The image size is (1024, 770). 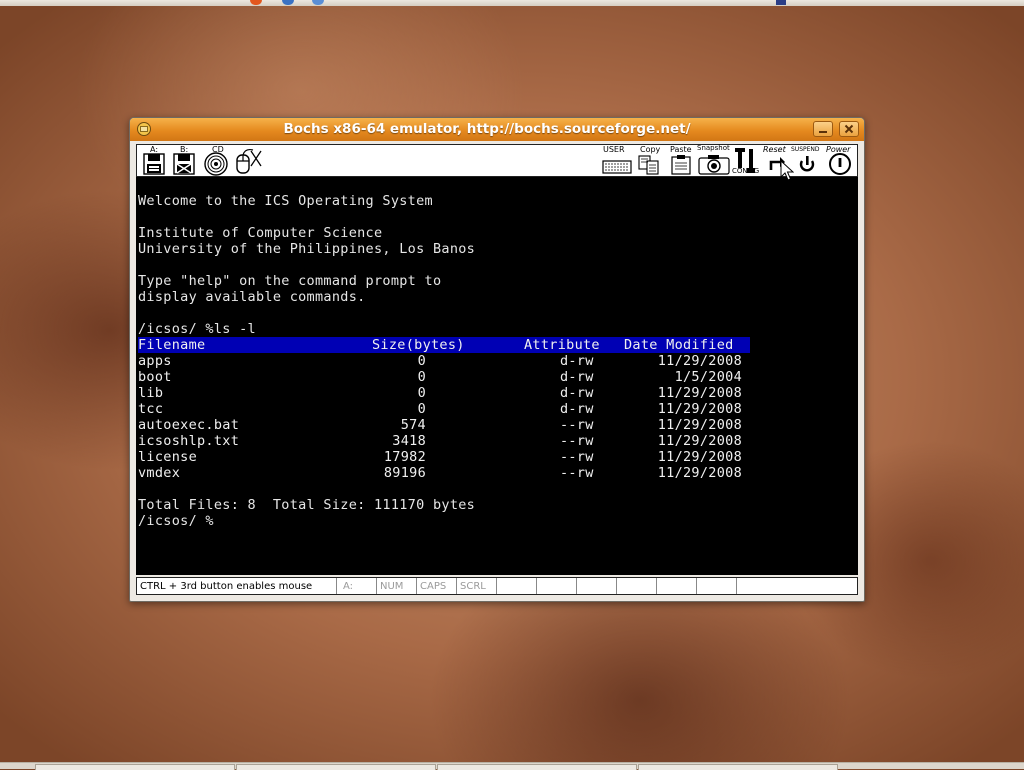 What do you see at coordinates (237, 586) in the screenshot?
I see `mouse-hint: CTRL + 3rd button enables mouse` at bounding box center [237, 586].